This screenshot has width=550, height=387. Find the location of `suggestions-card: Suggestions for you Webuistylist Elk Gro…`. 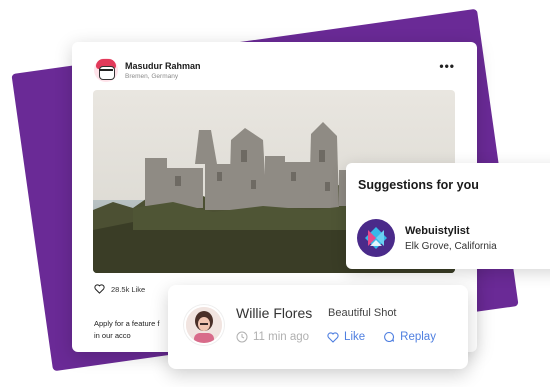

suggestions-card: Suggestions for you Webuistylist Elk Gro… is located at coordinates (448, 216).